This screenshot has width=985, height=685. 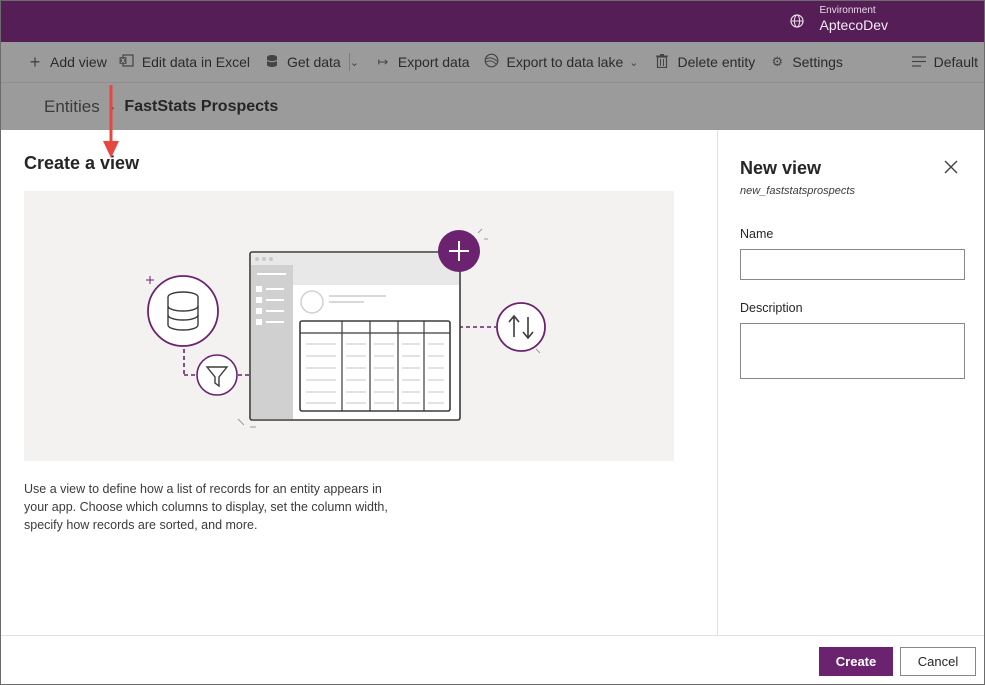 What do you see at coordinates (852, 351) in the screenshot?
I see `description-field` at bounding box center [852, 351].